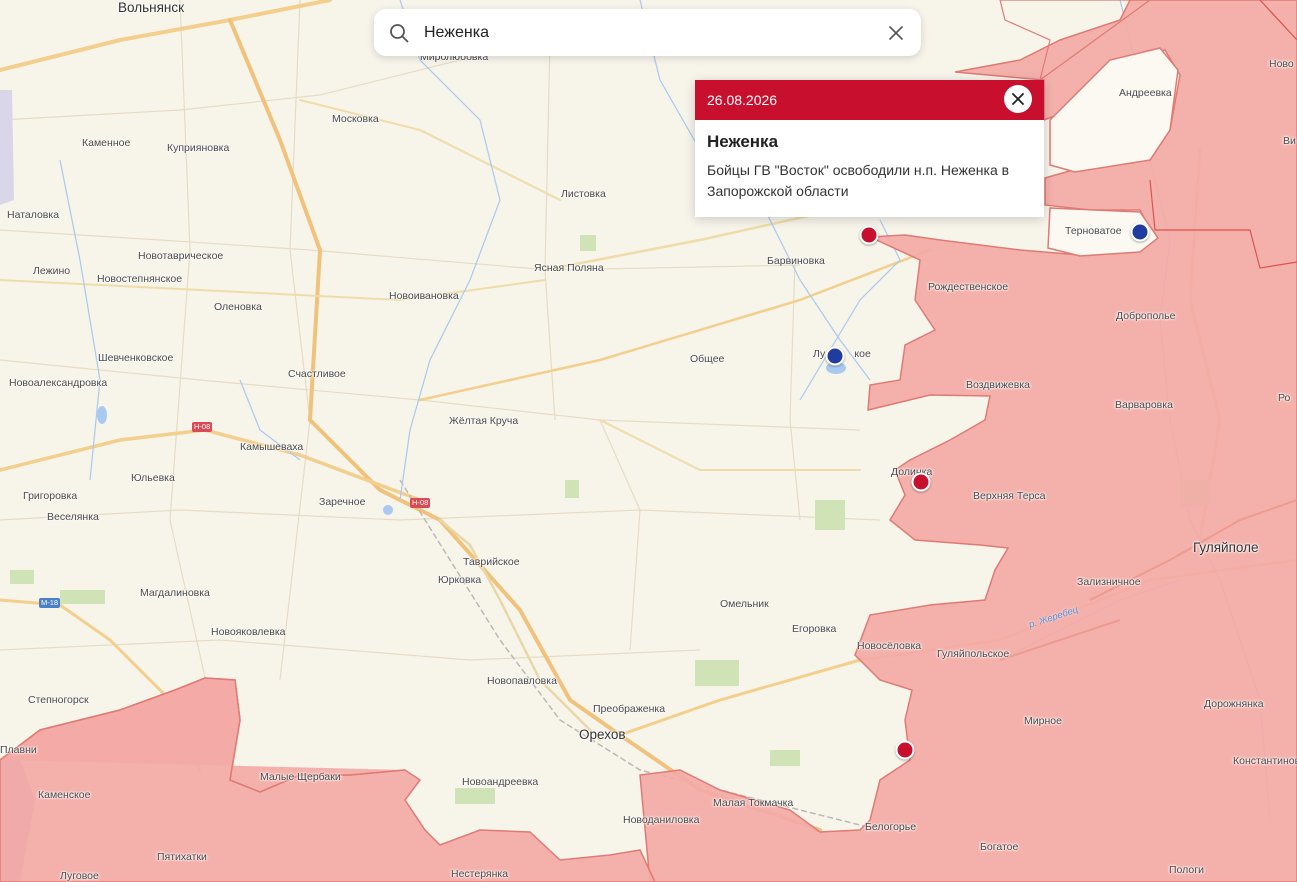  What do you see at coordinates (1109, 582) in the screenshot?
I see `place-label: Зализничное` at bounding box center [1109, 582].